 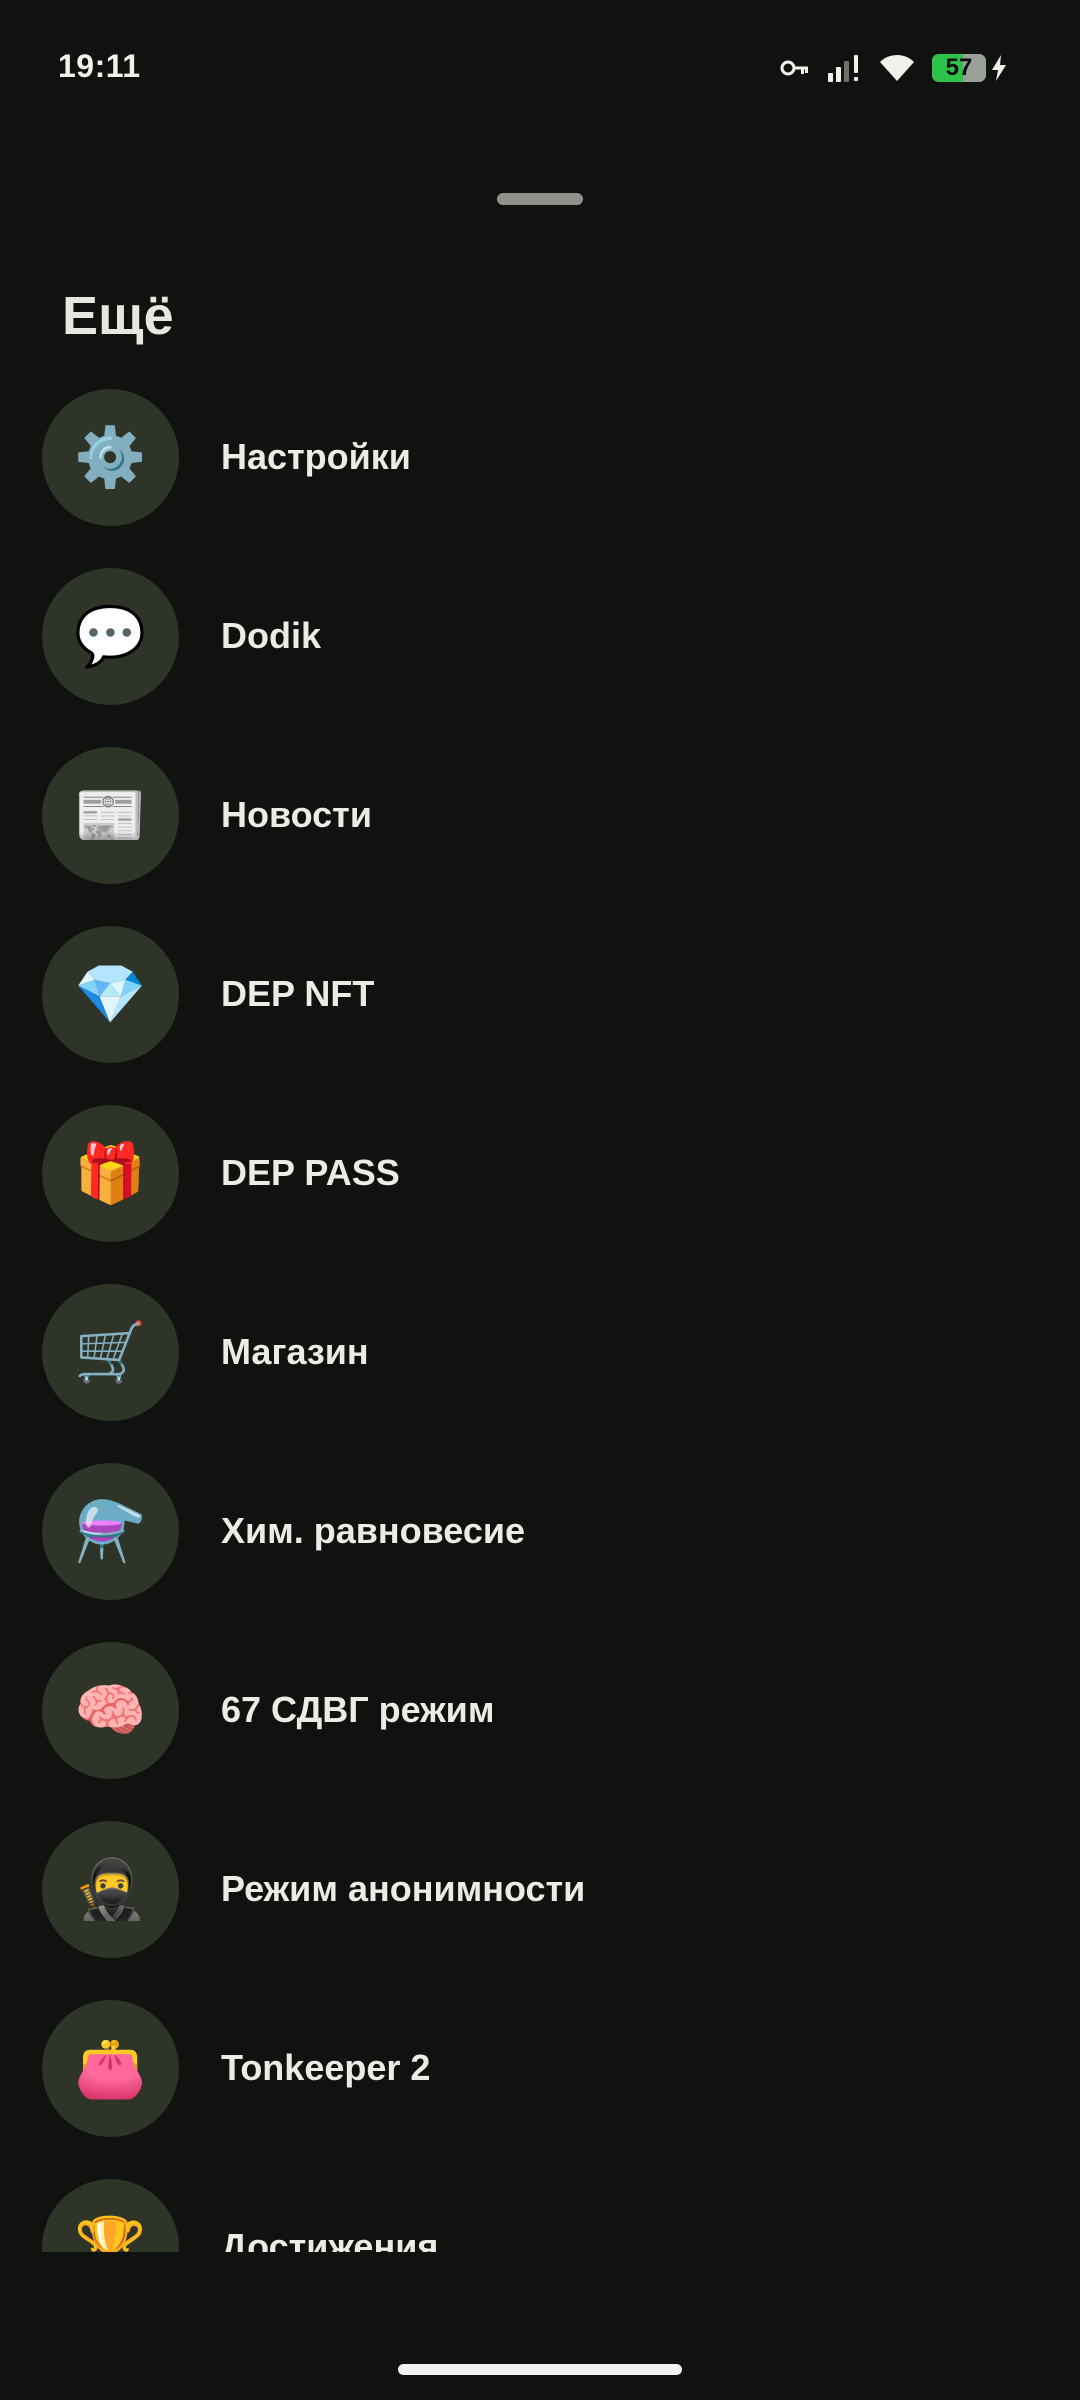 What do you see at coordinates (110, 457) in the screenshot?
I see `gear-icon: ⚙️` at bounding box center [110, 457].